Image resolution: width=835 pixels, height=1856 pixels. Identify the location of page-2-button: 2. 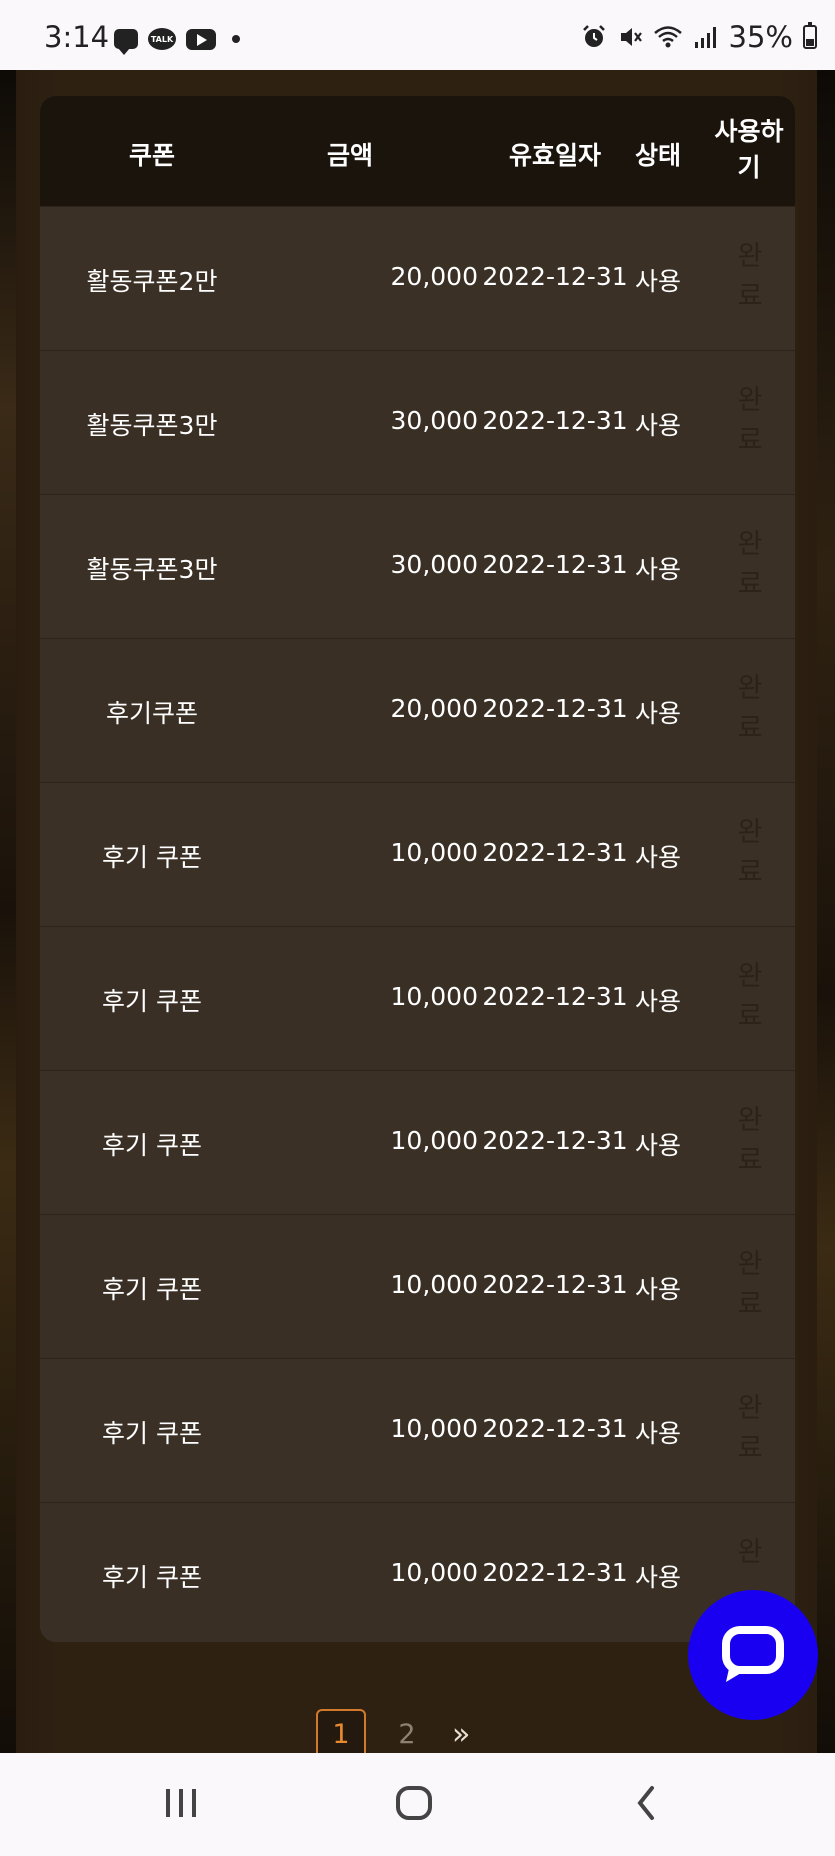
(407, 1734).